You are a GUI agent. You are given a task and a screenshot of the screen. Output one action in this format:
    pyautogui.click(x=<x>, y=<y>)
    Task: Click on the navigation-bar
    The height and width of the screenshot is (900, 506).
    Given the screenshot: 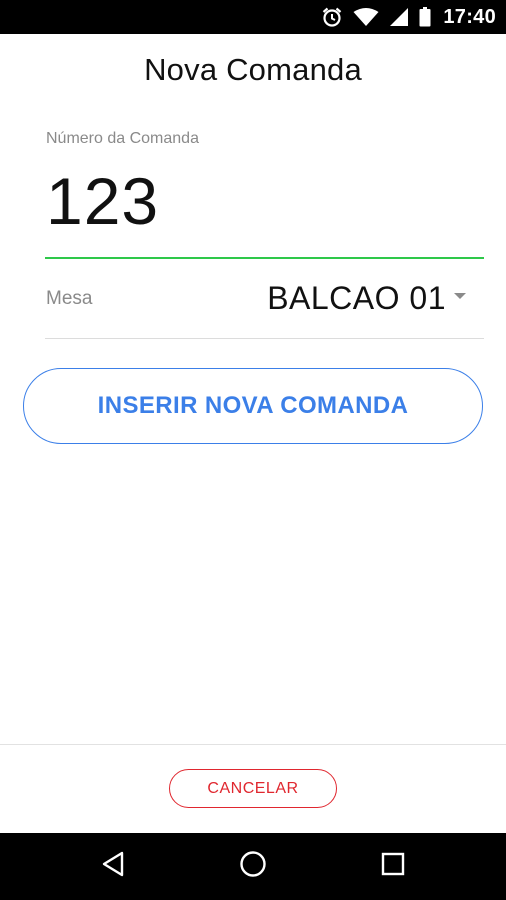 What is the action you would take?
    pyautogui.click(x=253, y=866)
    